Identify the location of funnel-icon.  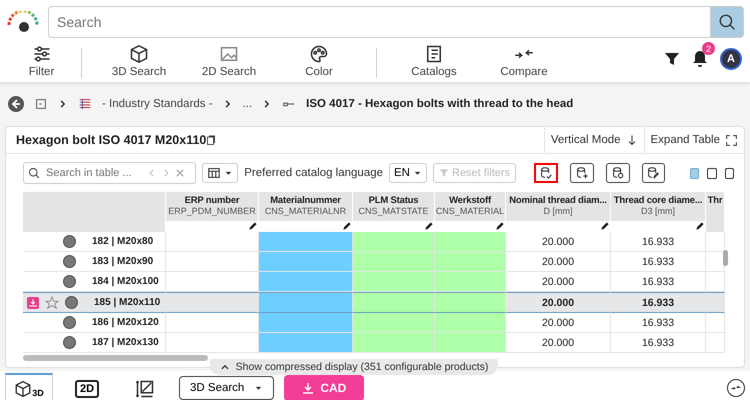
(444, 173).